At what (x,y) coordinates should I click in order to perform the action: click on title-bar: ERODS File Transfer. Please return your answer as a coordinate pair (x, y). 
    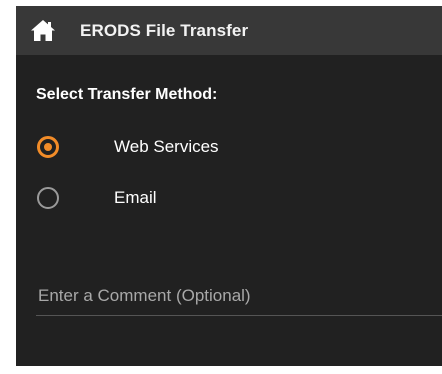
    Looking at the image, I should click on (229, 30).